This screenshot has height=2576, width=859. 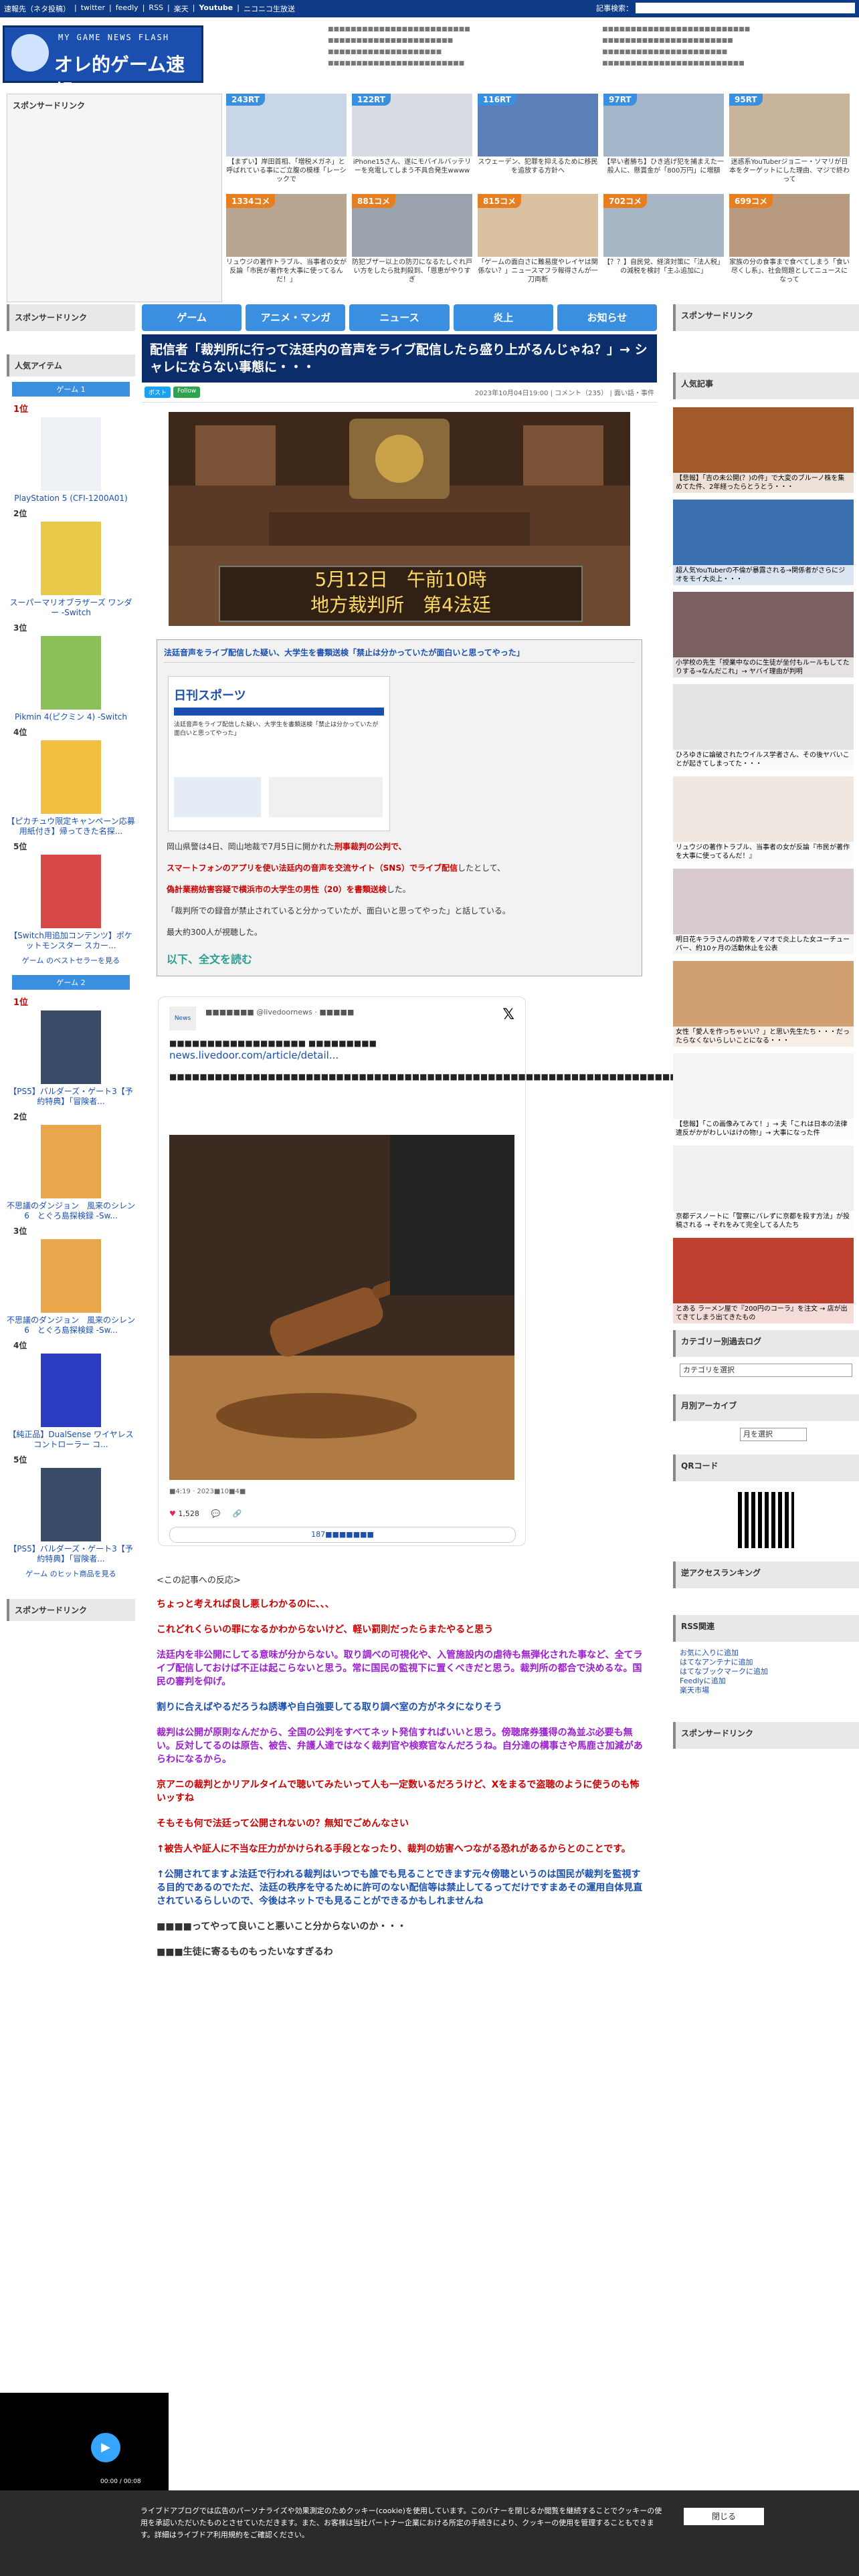 I want to click on game2-more-link: ゲーム のヒット商品を見る, so click(x=71, y=1574).